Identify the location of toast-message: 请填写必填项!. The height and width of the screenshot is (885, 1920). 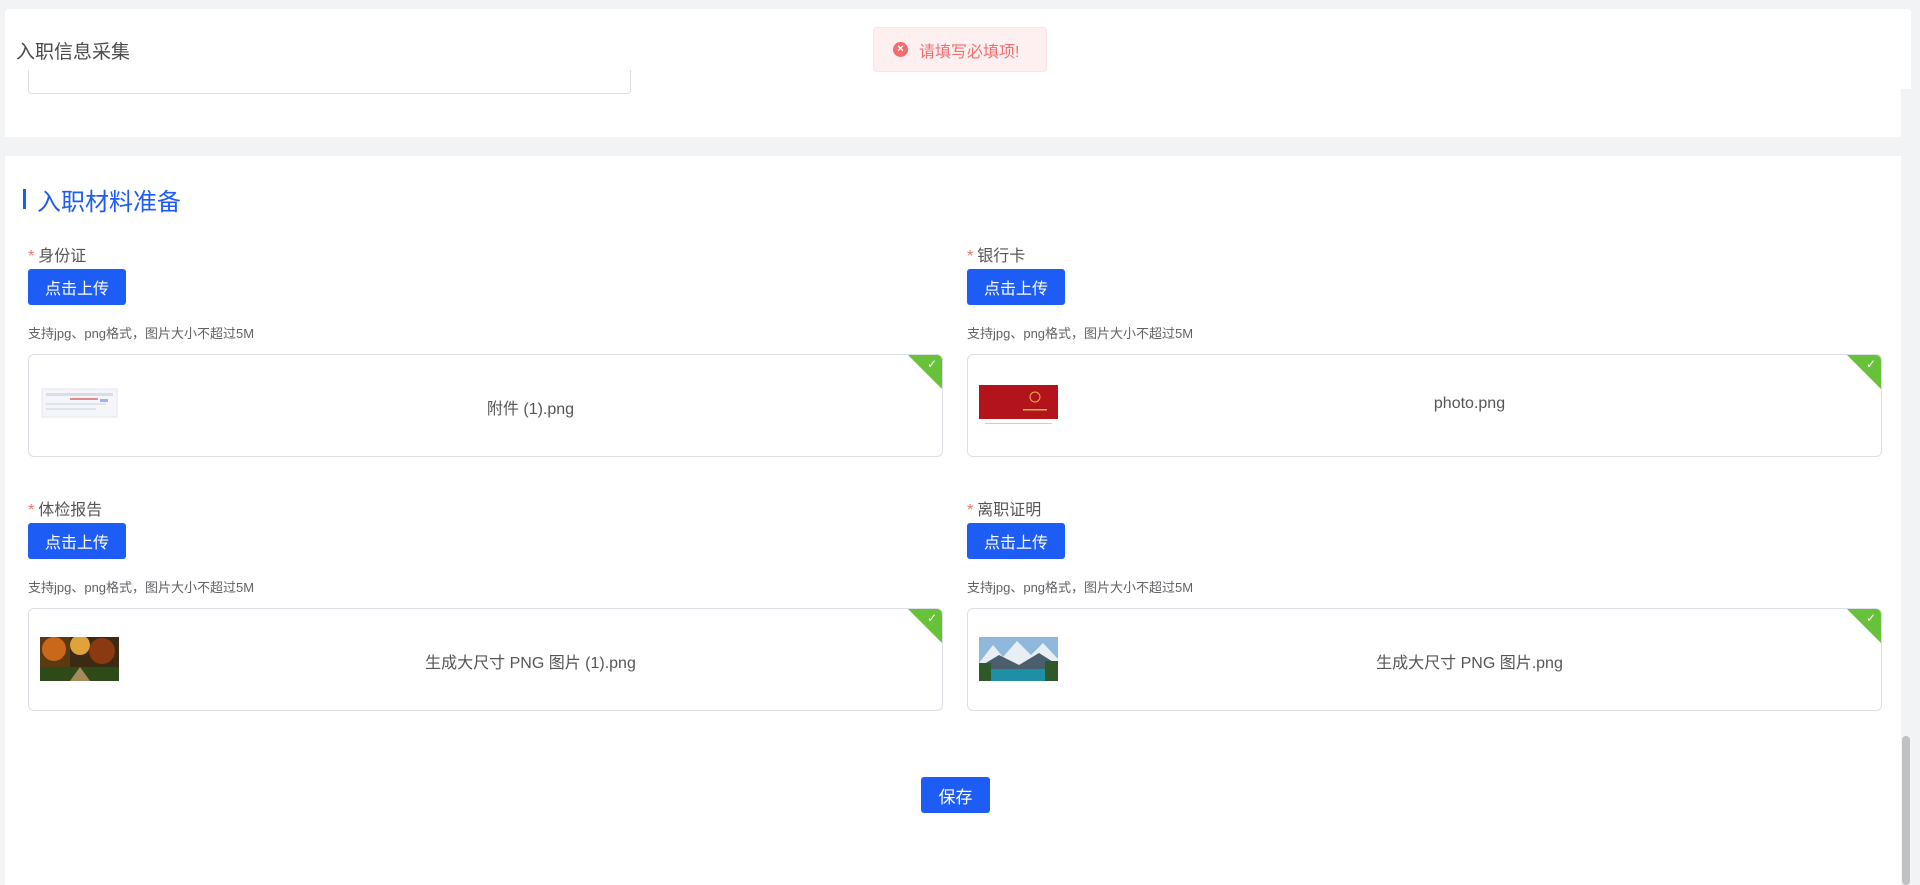
(969, 52).